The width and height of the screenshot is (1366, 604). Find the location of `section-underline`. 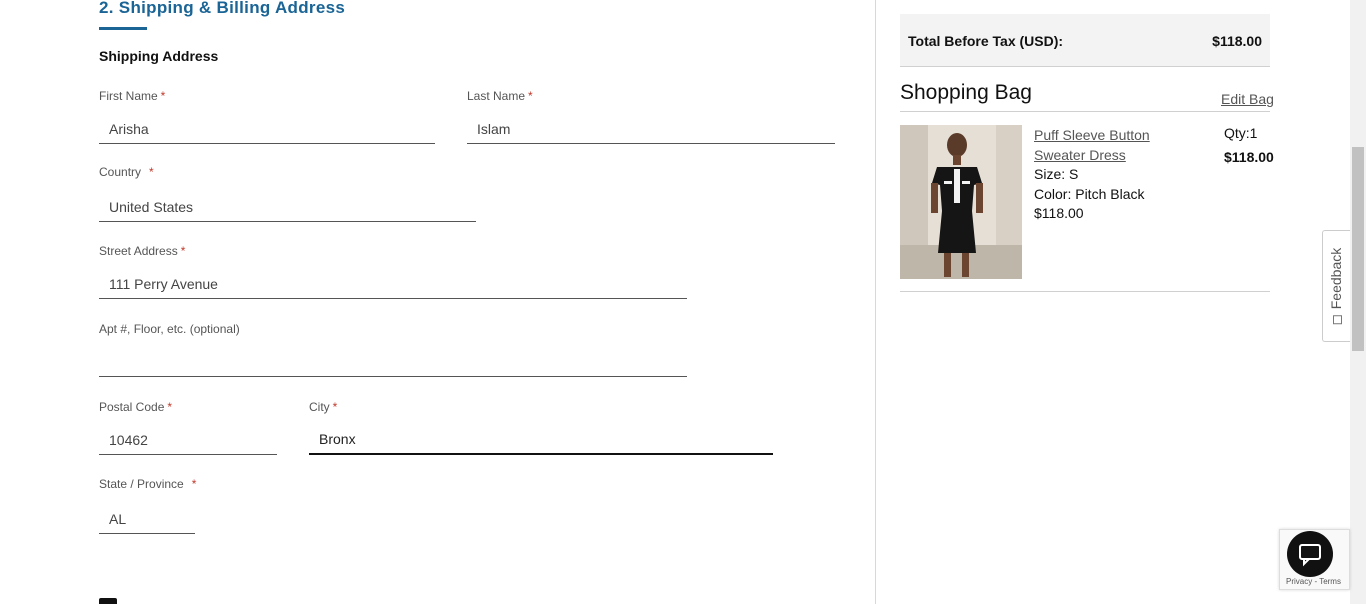

section-underline is located at coordinates (123, 28).